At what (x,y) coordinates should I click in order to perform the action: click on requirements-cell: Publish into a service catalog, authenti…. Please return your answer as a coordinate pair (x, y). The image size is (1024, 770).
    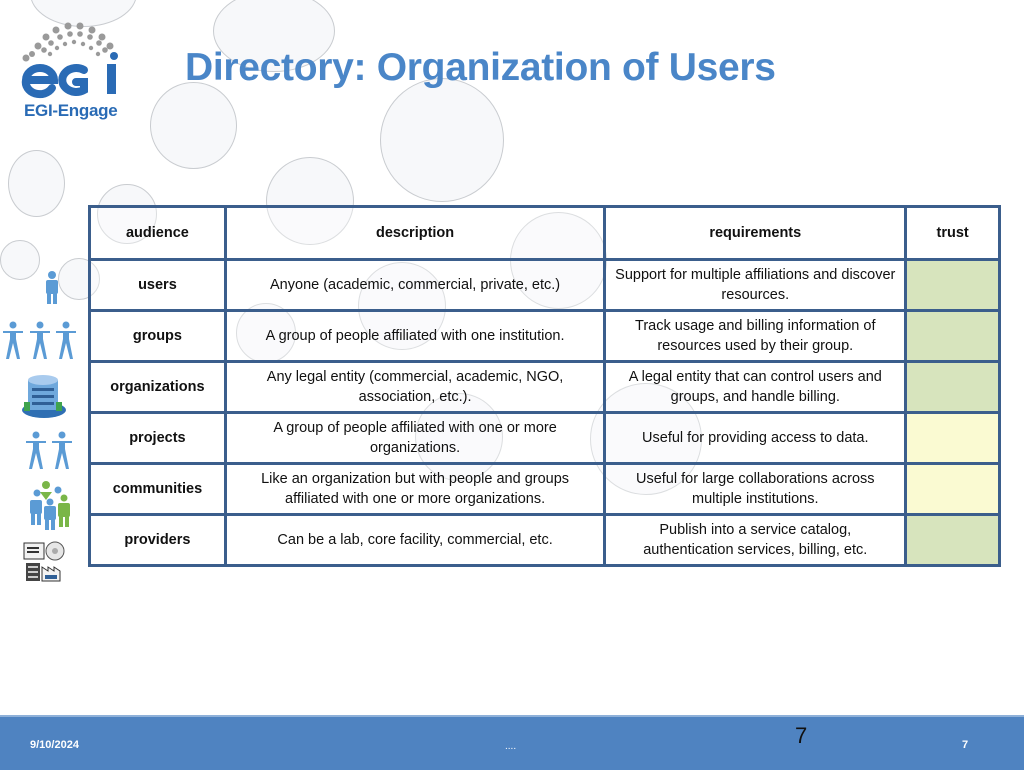
    Looking at the image, I should click on (755, 540).